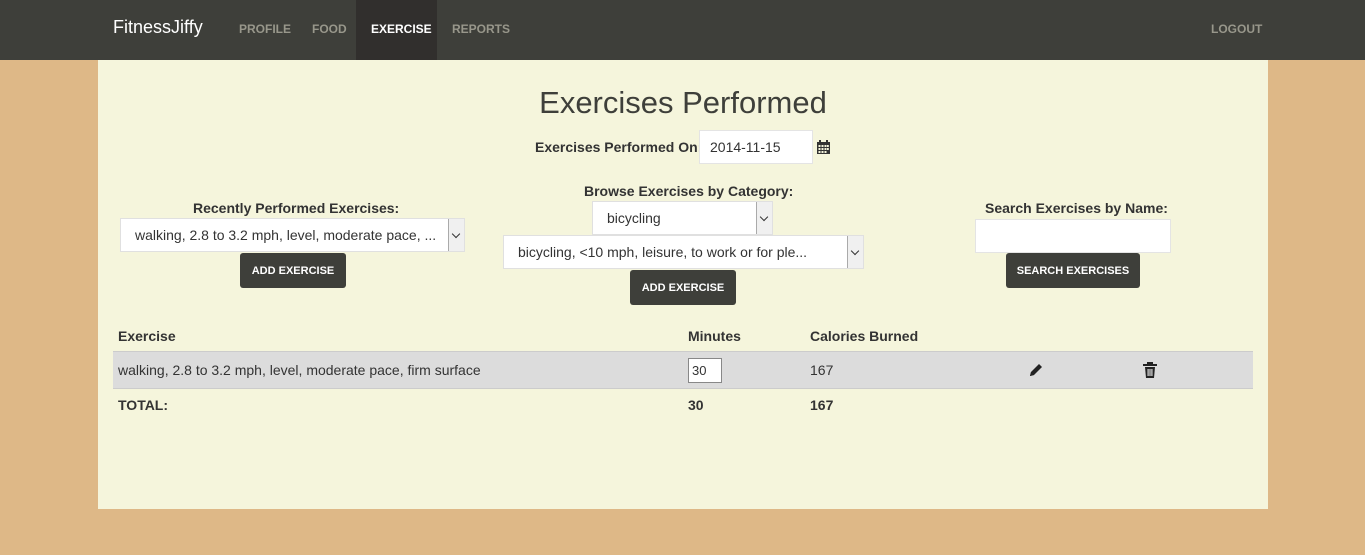  I want to click on total-label: TOTAL:, so click(143, 405).